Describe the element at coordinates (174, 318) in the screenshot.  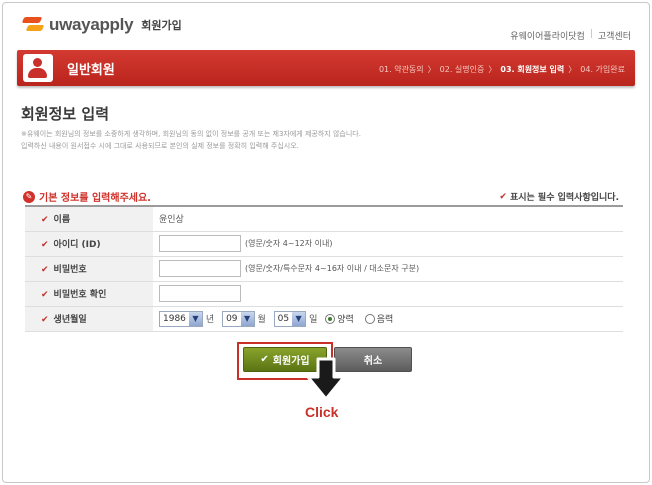
I see `birth-year-value: 1986` at that location.